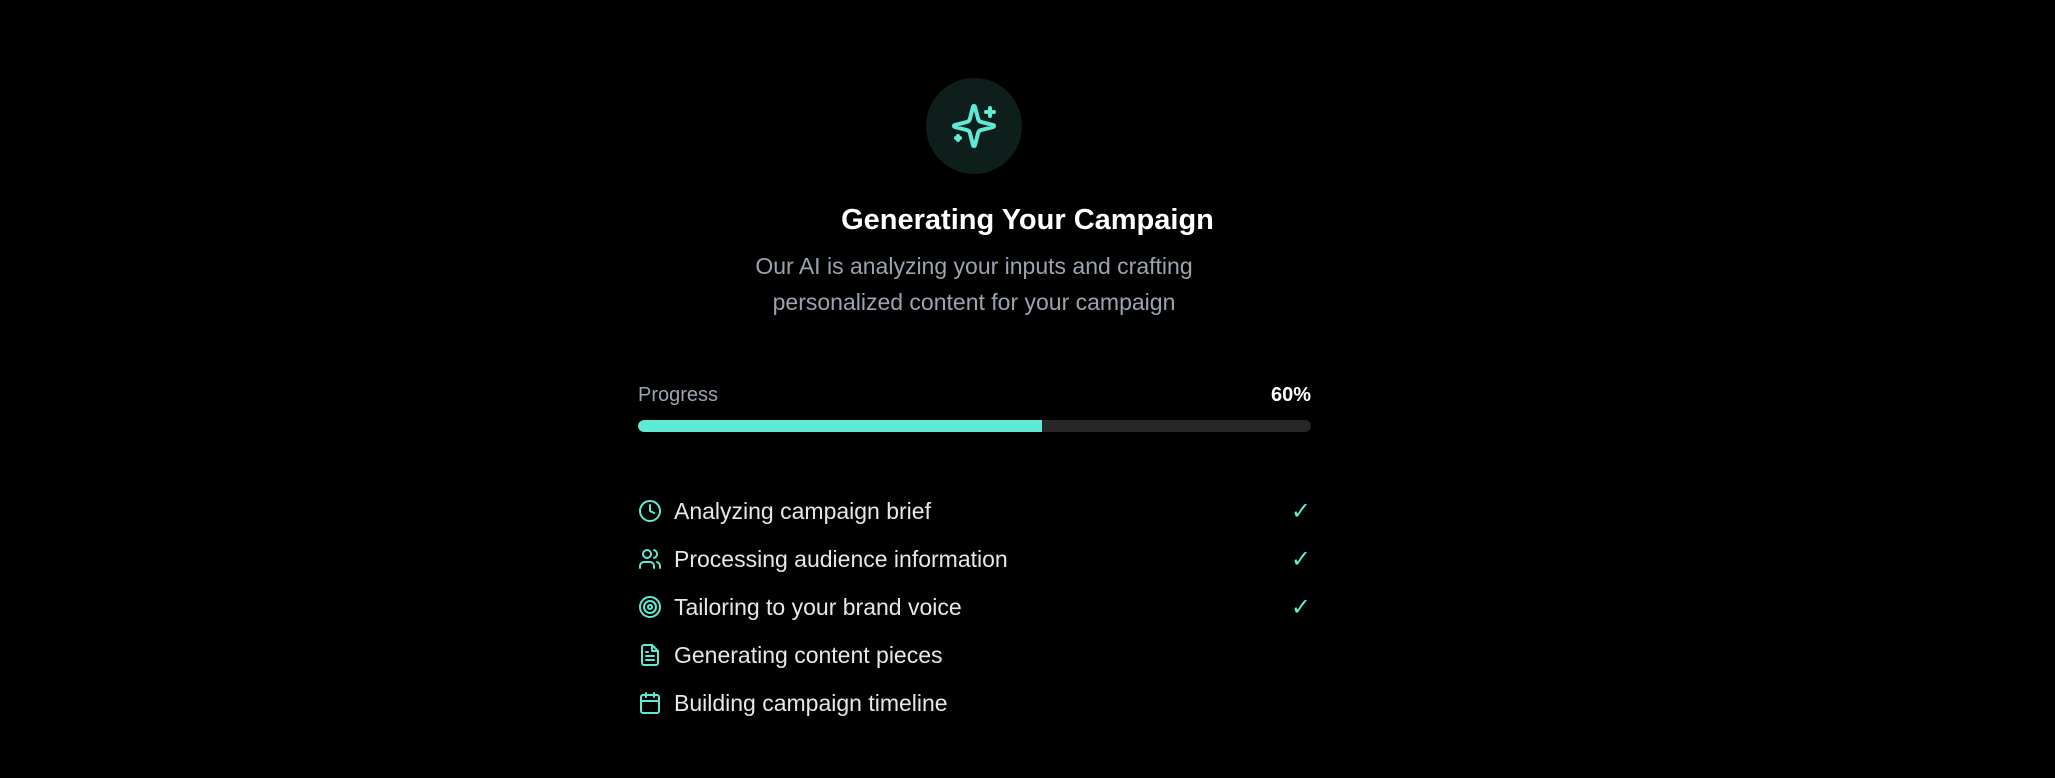 This screenshot has height=778, width=2055. I want to click on step-label: Tailoring to your brand voice, so click(818, 606).